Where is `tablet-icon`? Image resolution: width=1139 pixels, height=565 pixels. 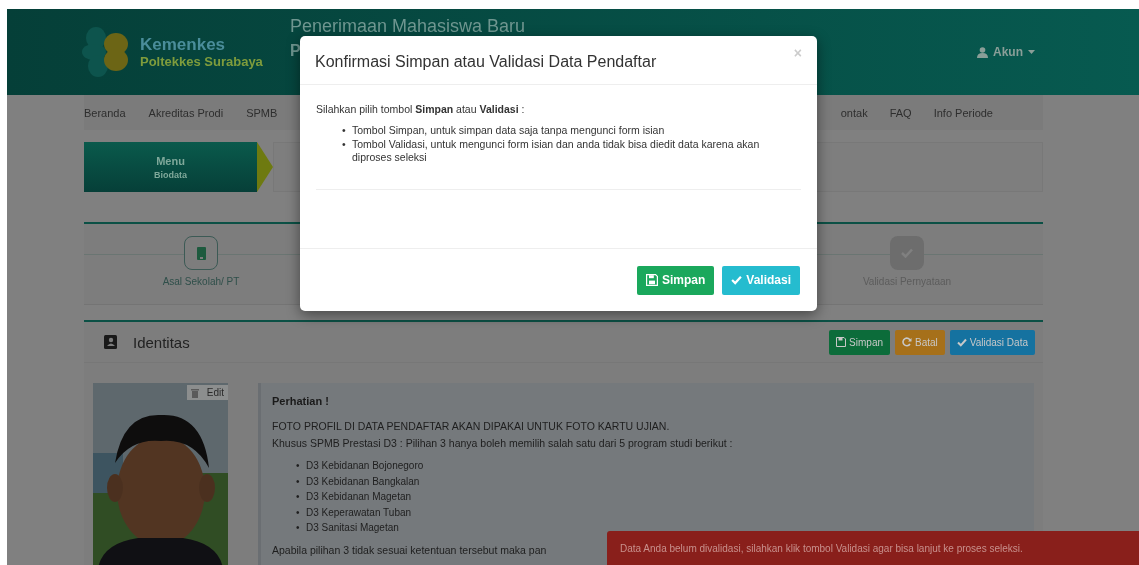 tablet-icon is located at coordinates (201, 253).